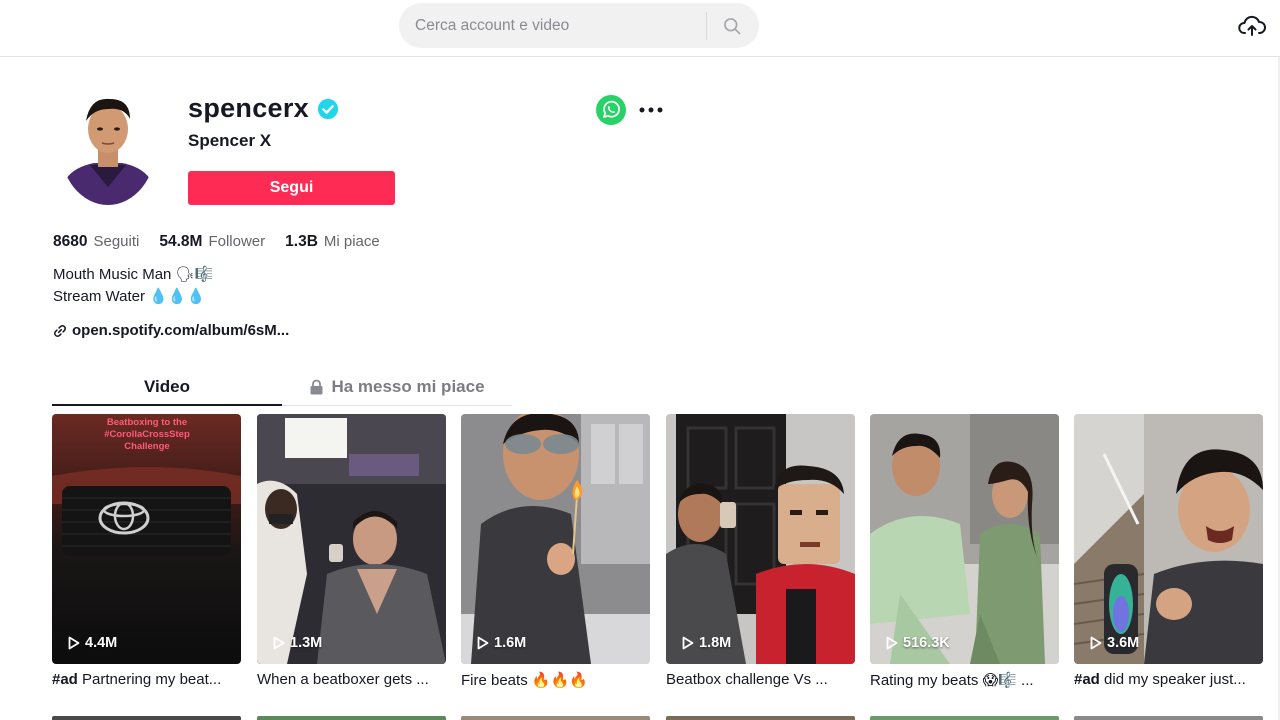 This screenshot has width=1280, height=720. I want to click on view-count: 516.3K, so click(918, 643).